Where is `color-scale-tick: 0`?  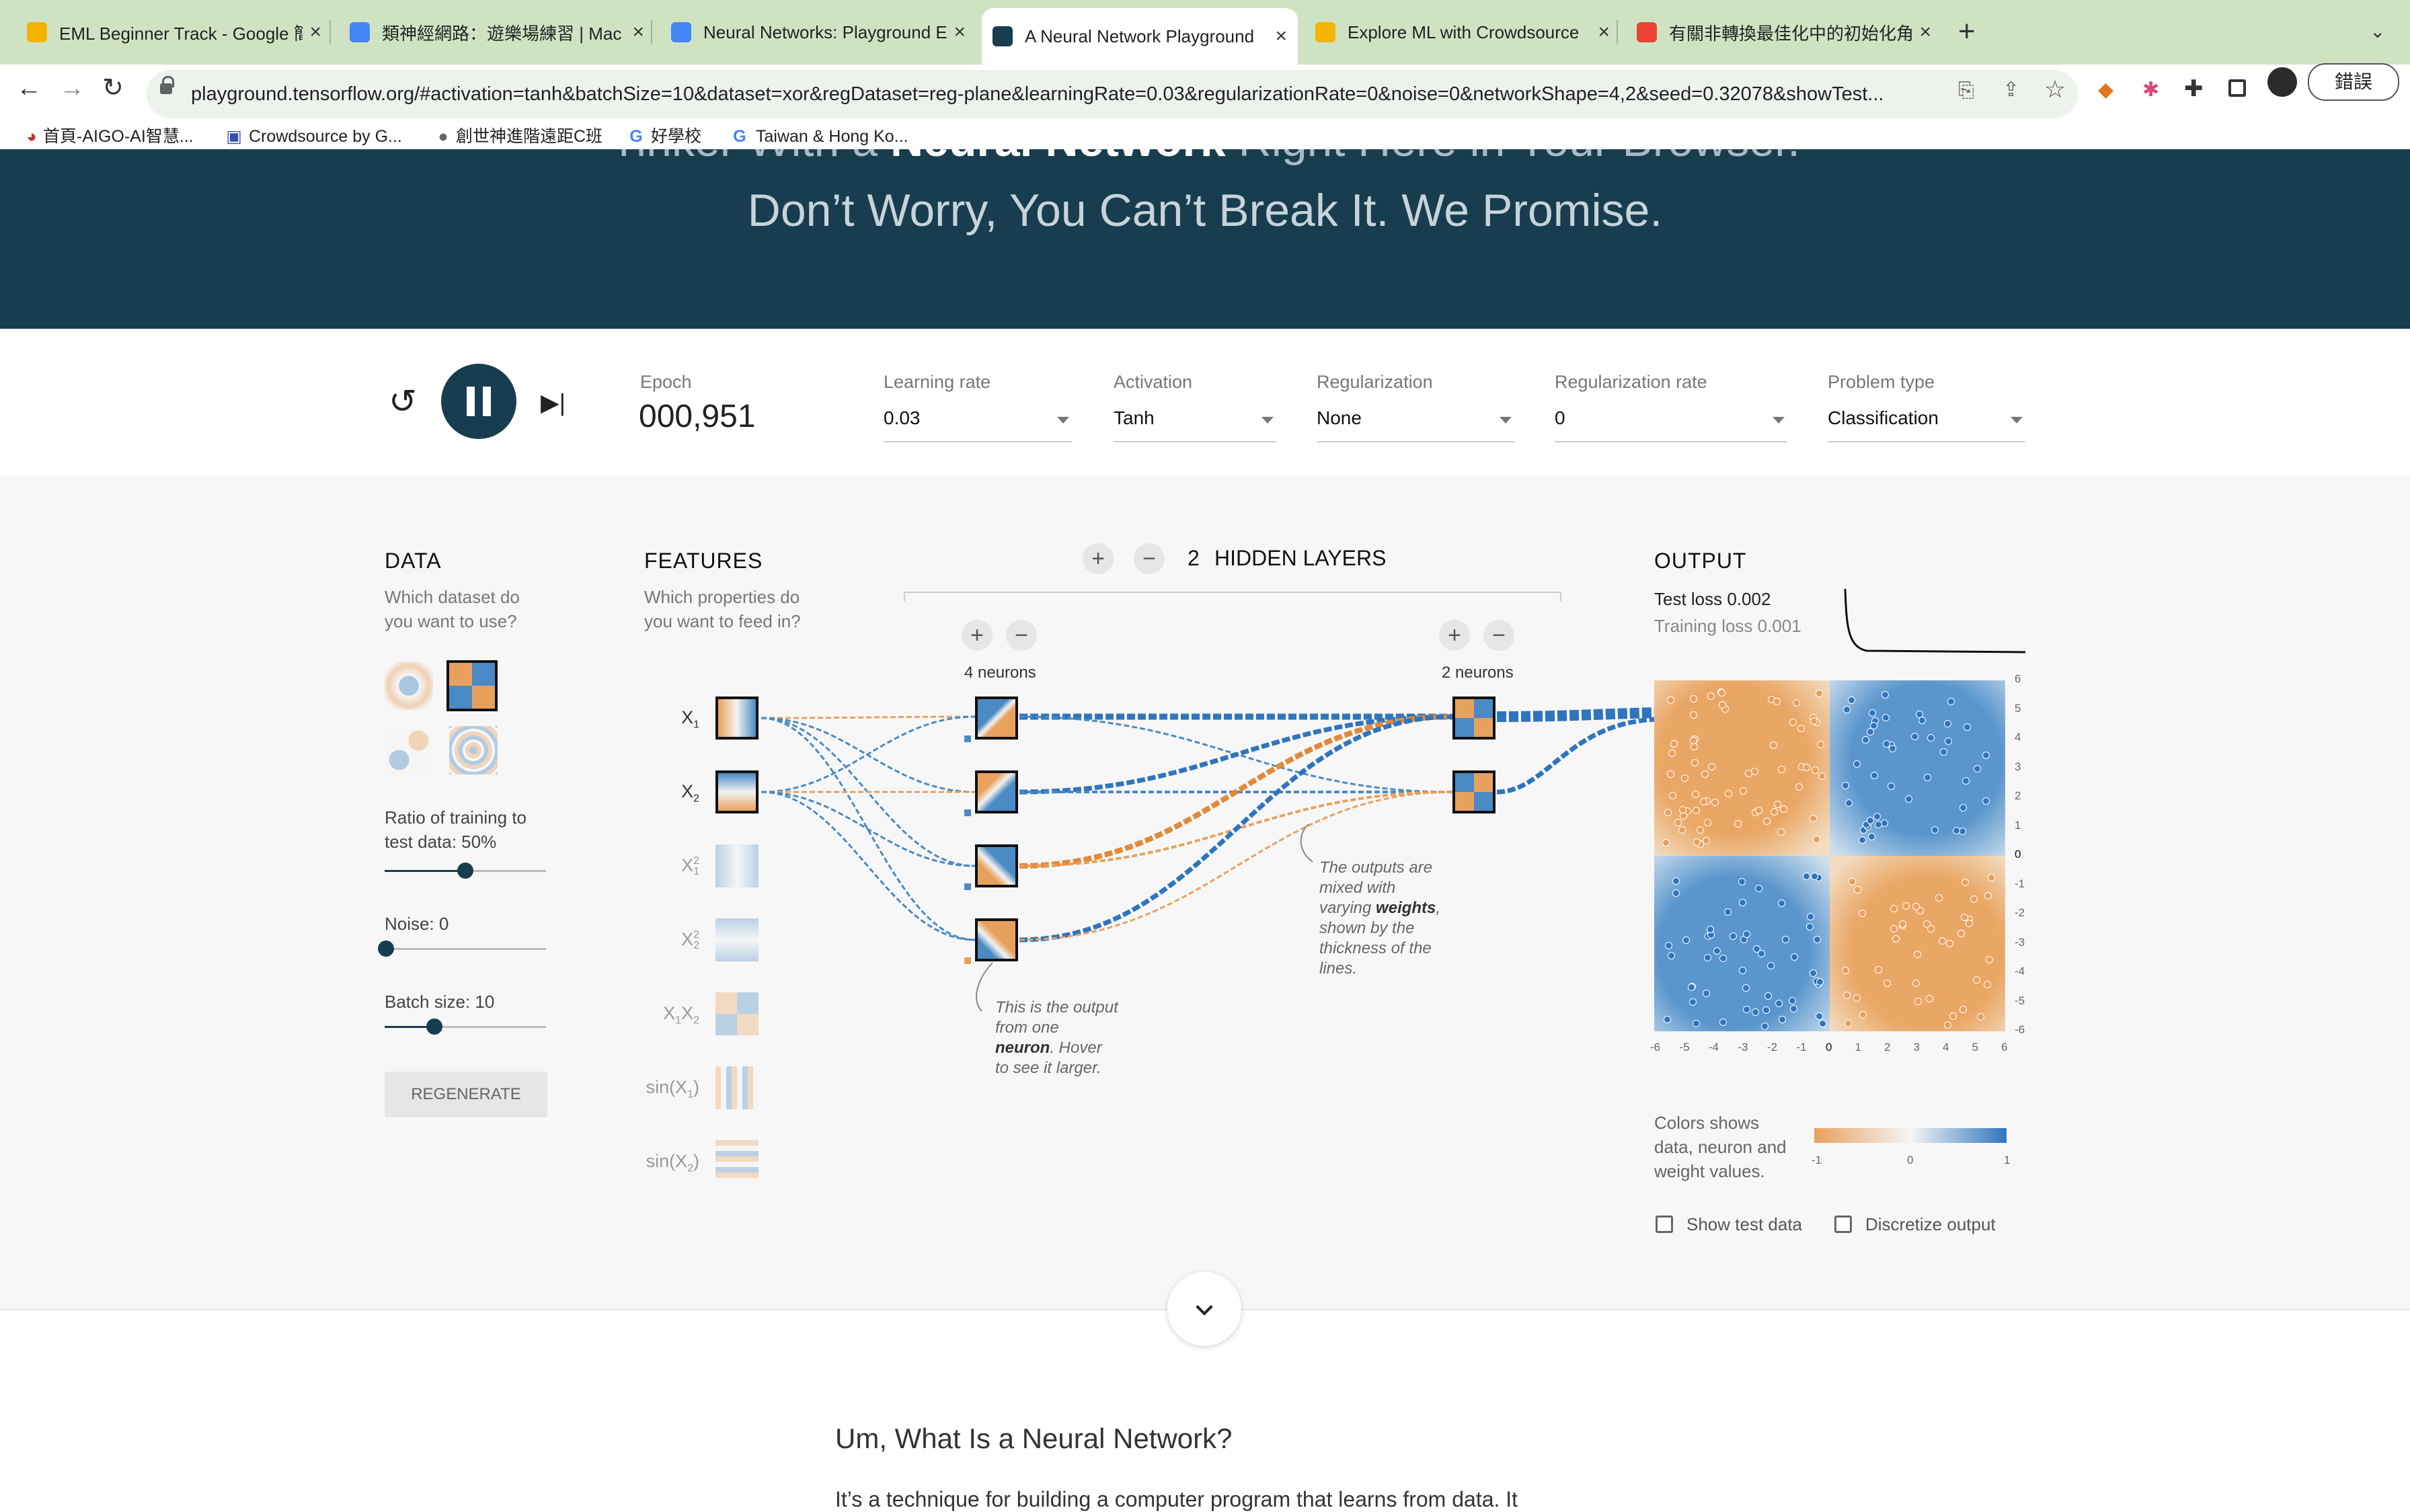
color-scale-tick: 0 is located at coordinates (1910, 1160).